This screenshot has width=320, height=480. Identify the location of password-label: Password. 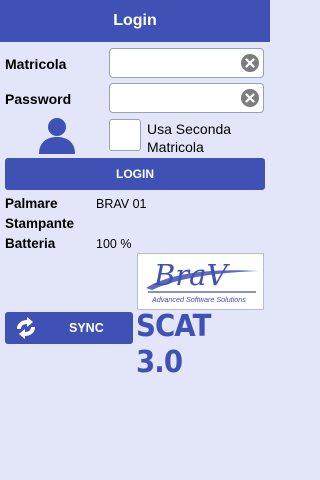
(38, 99).